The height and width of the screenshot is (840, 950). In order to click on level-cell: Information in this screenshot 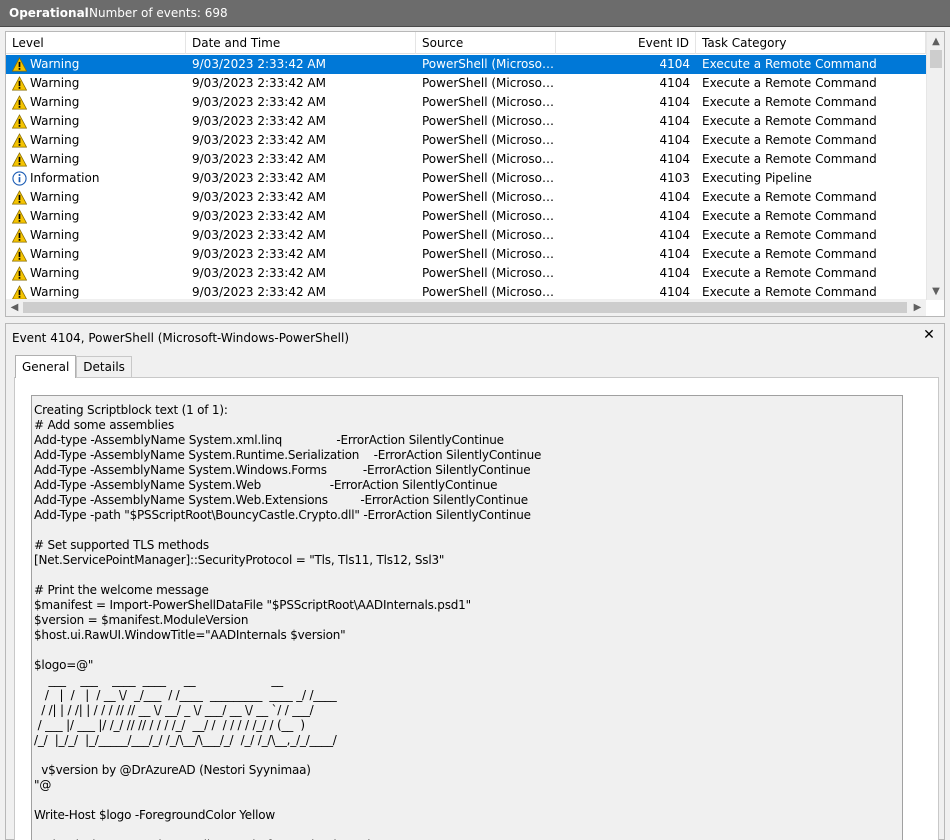, I will do `click(96, 178)`.